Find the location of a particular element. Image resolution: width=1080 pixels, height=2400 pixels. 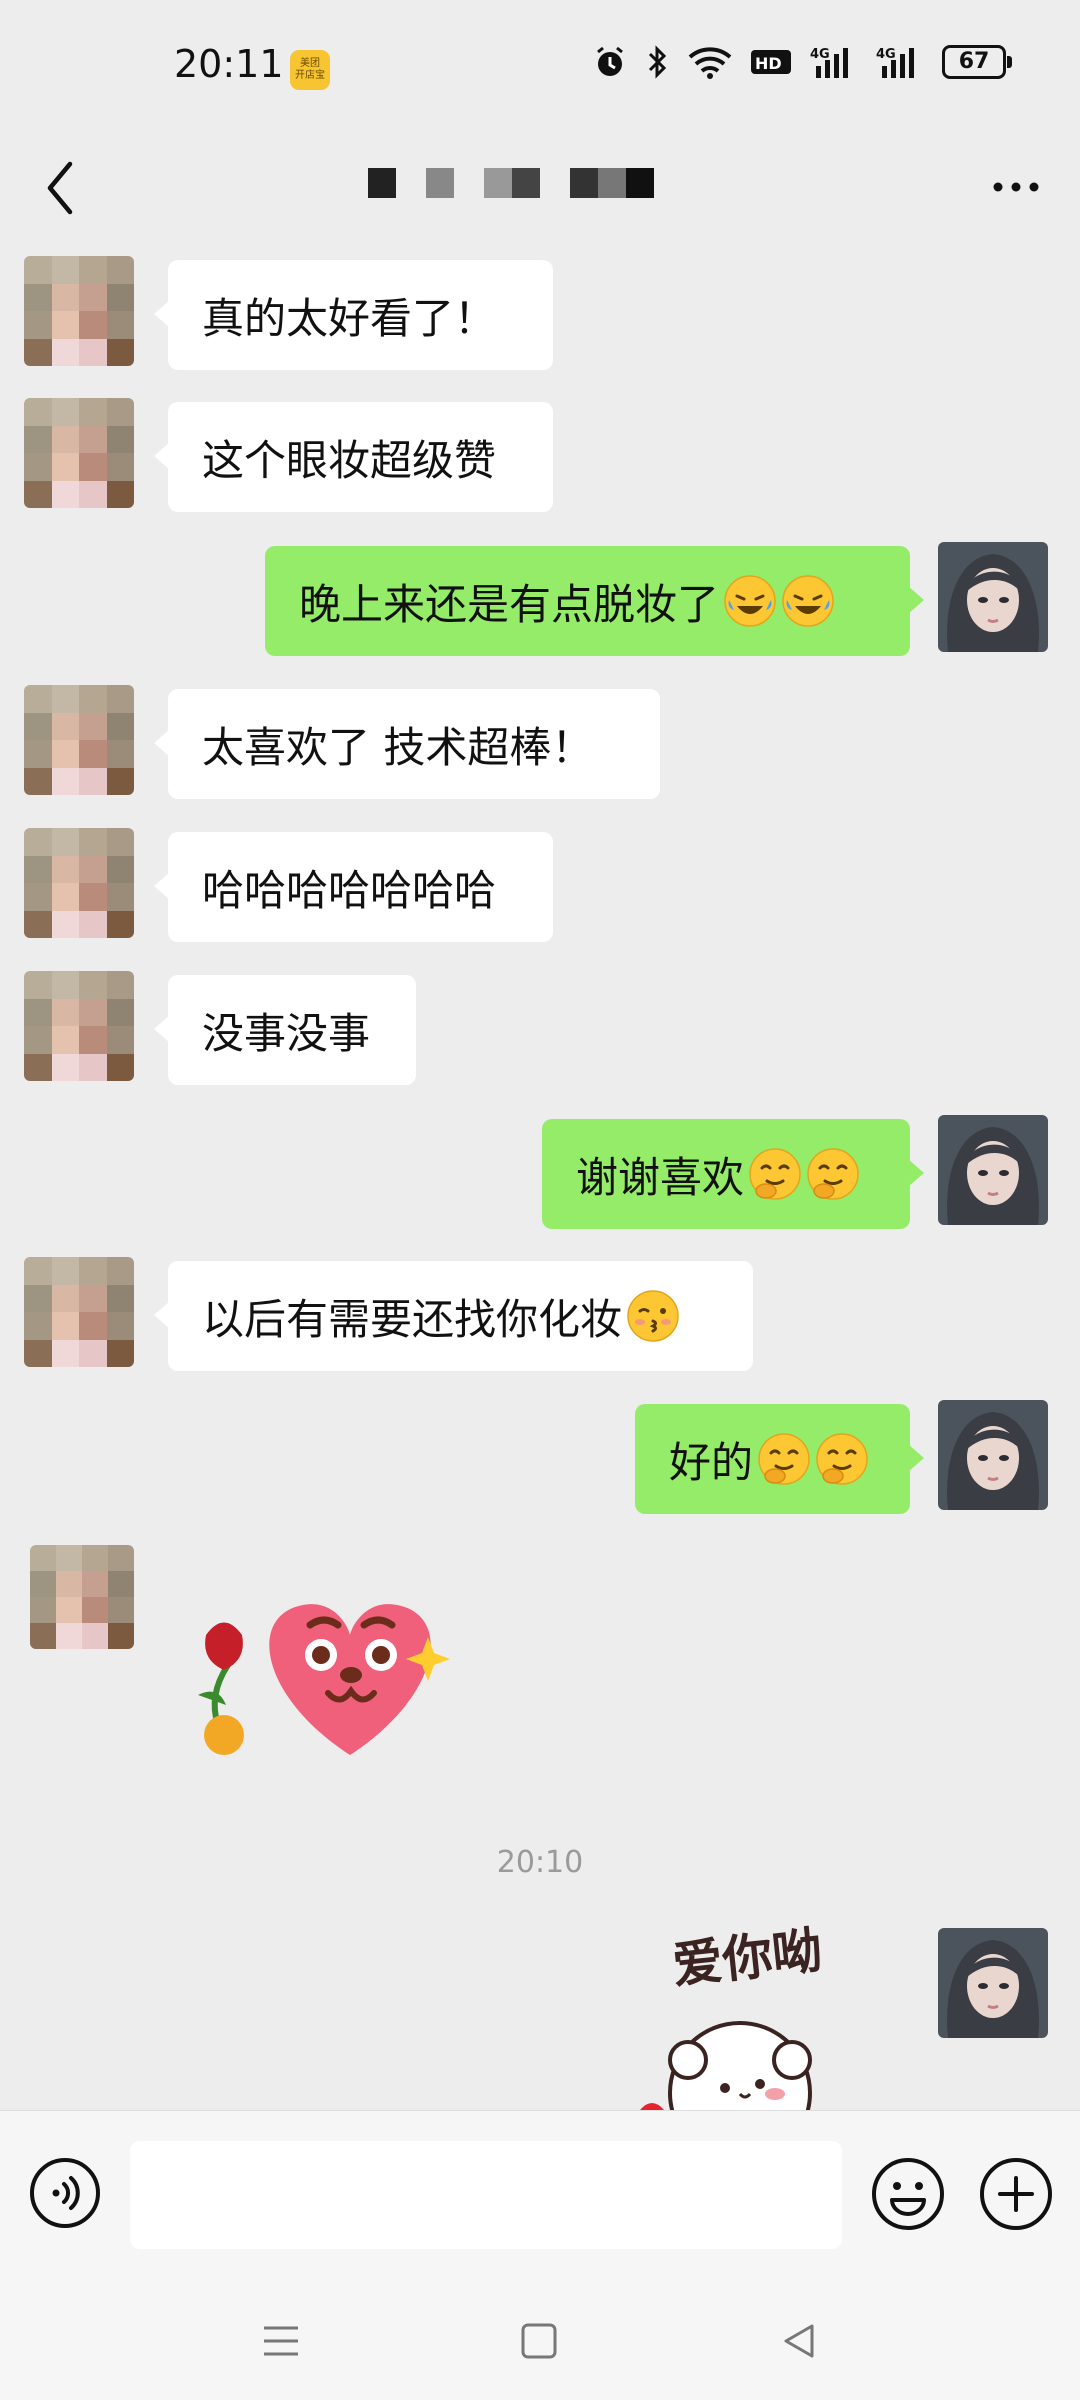

alarm-icon is located at coordinates (610, 61).